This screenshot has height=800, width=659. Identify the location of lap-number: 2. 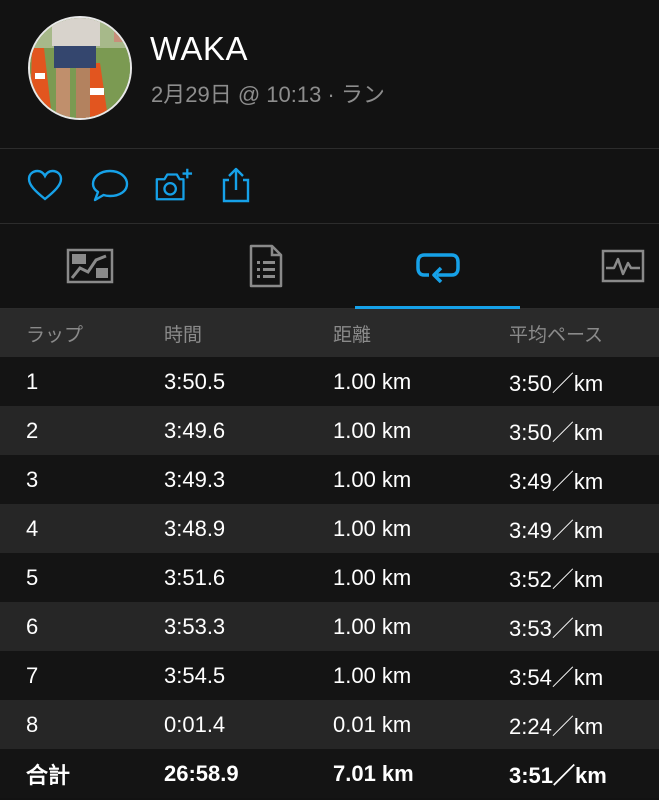
(82, 430).